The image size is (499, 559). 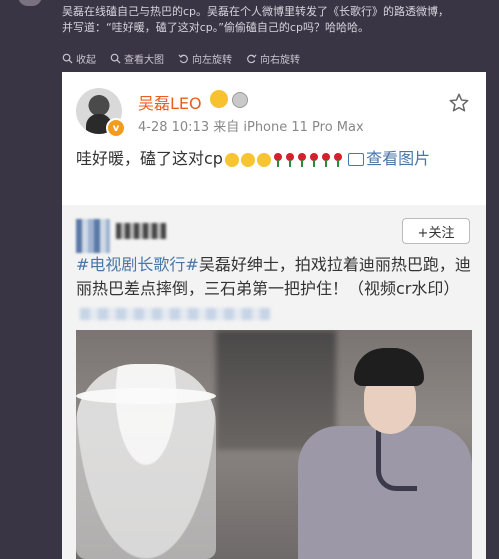 What do you see at coordinates (251, 127) in the screenshot?
I see `post-meta: 4-28 10:13 来自 iPhone 11 Pro Max` at bounding box center [251, 127].